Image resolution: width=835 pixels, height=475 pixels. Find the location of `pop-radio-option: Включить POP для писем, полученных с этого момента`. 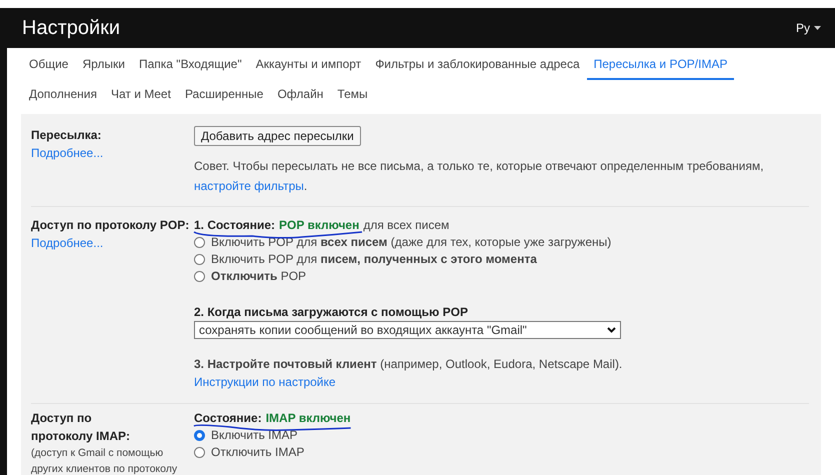

pop-radio-option: Включить POP для писем, полученных с этого момента is located at coordinates (501, 259).